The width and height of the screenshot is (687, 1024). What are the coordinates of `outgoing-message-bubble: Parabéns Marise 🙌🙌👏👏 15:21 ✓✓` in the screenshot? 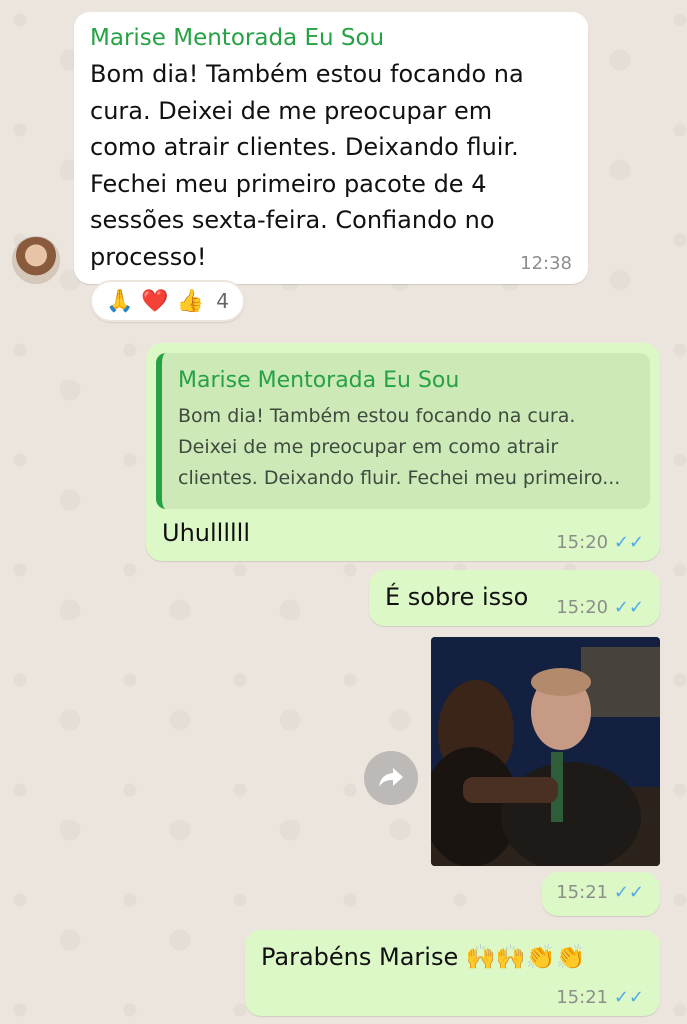 It's located at (452, 973).